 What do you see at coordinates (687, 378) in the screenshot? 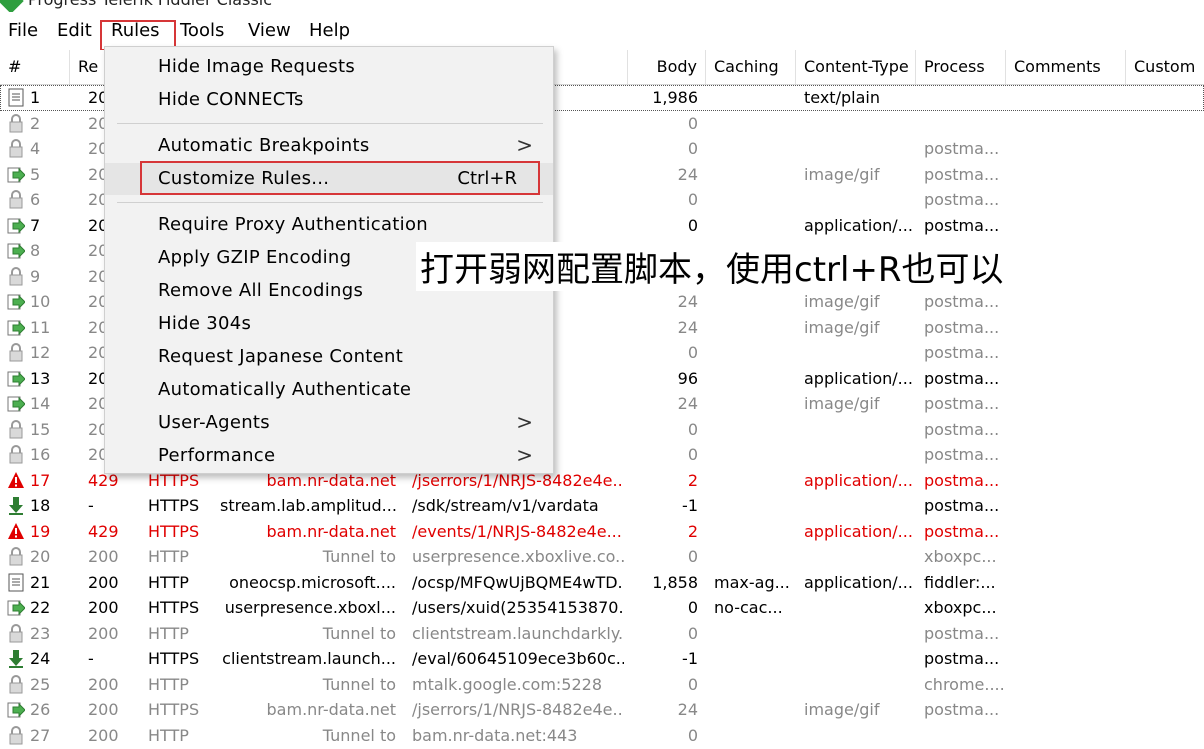
I see `cell-body: 96` at bounding box center [687, 378].